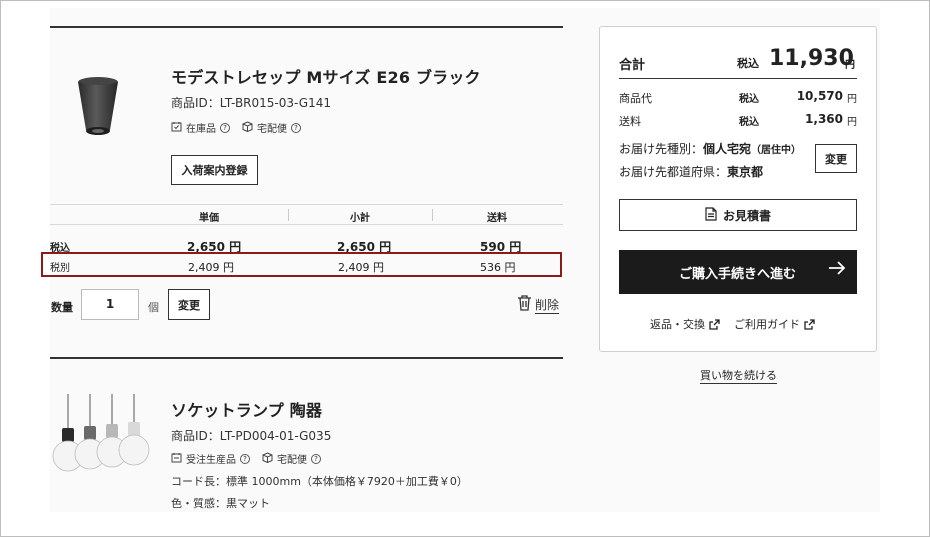 The width and height of the screenshot is (930, 537). Describe the element at coordinates (98, 109) in the screenshot. I see `black-socket-image` at that location.